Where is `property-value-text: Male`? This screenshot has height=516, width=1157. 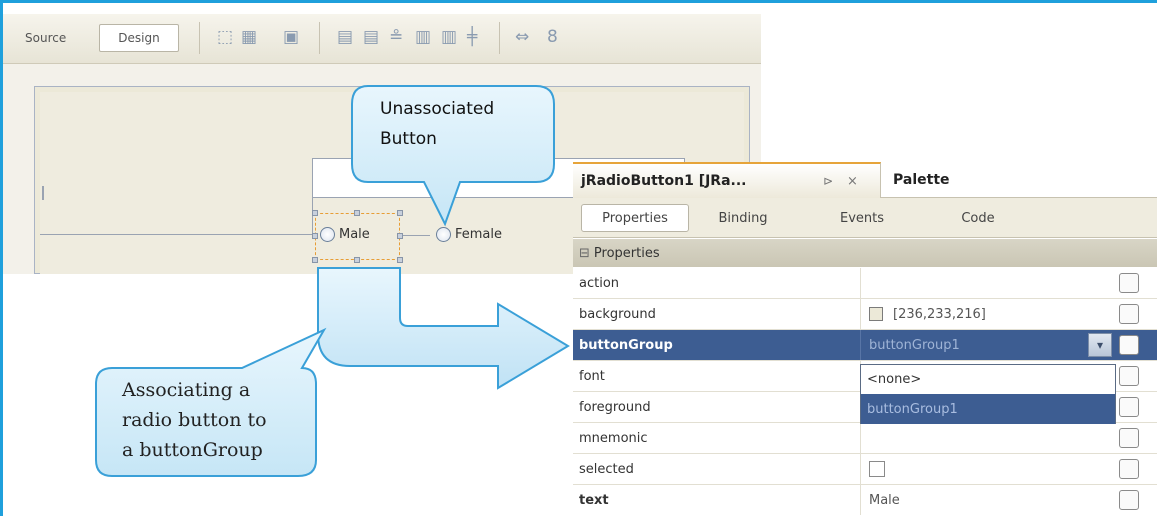 property-value-text: Male is located at coordinates (884, 500).